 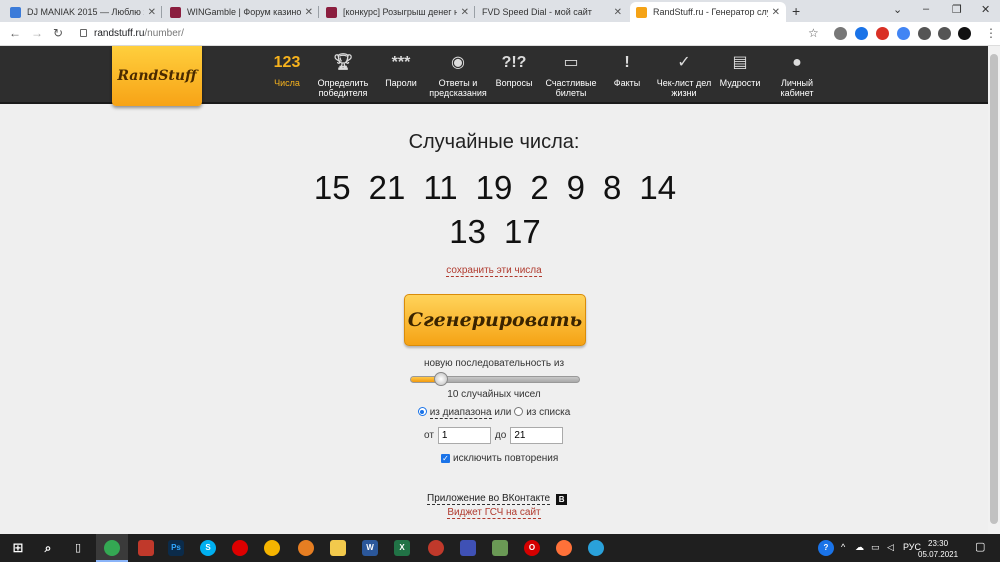 I want to click on url-field: randstuff.ru/number/, so click(x=139, y=33).